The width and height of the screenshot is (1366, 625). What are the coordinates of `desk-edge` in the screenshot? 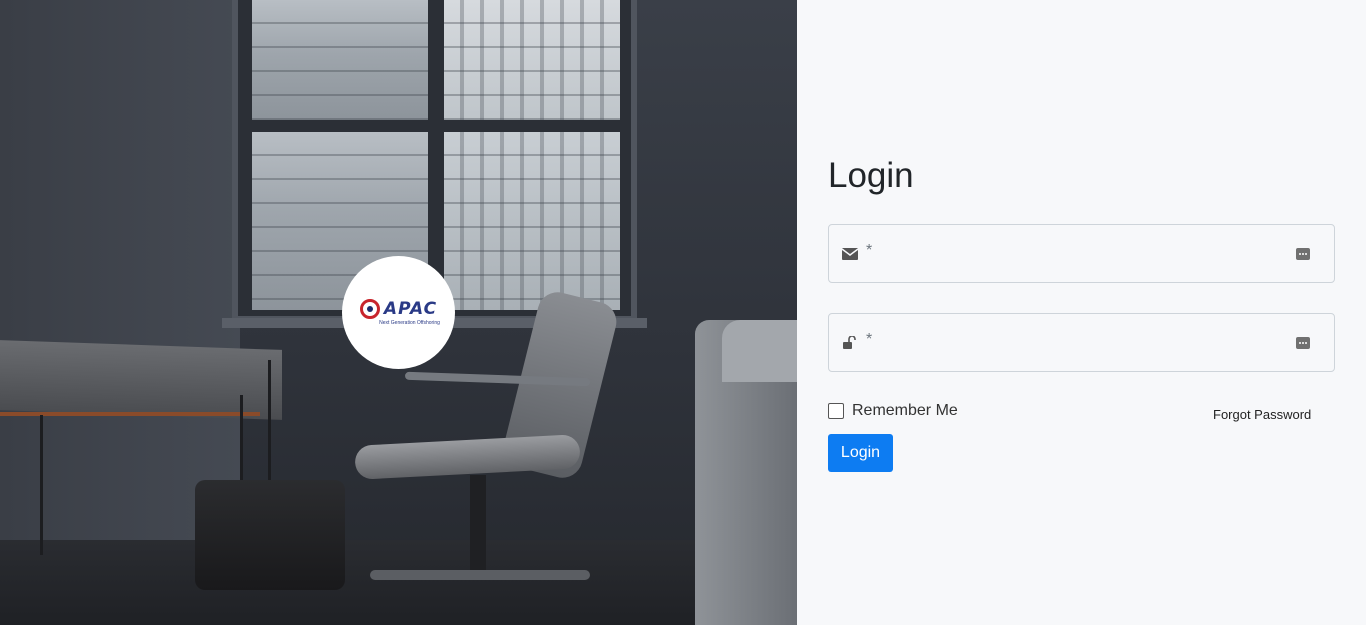 It's located at (130, 414).